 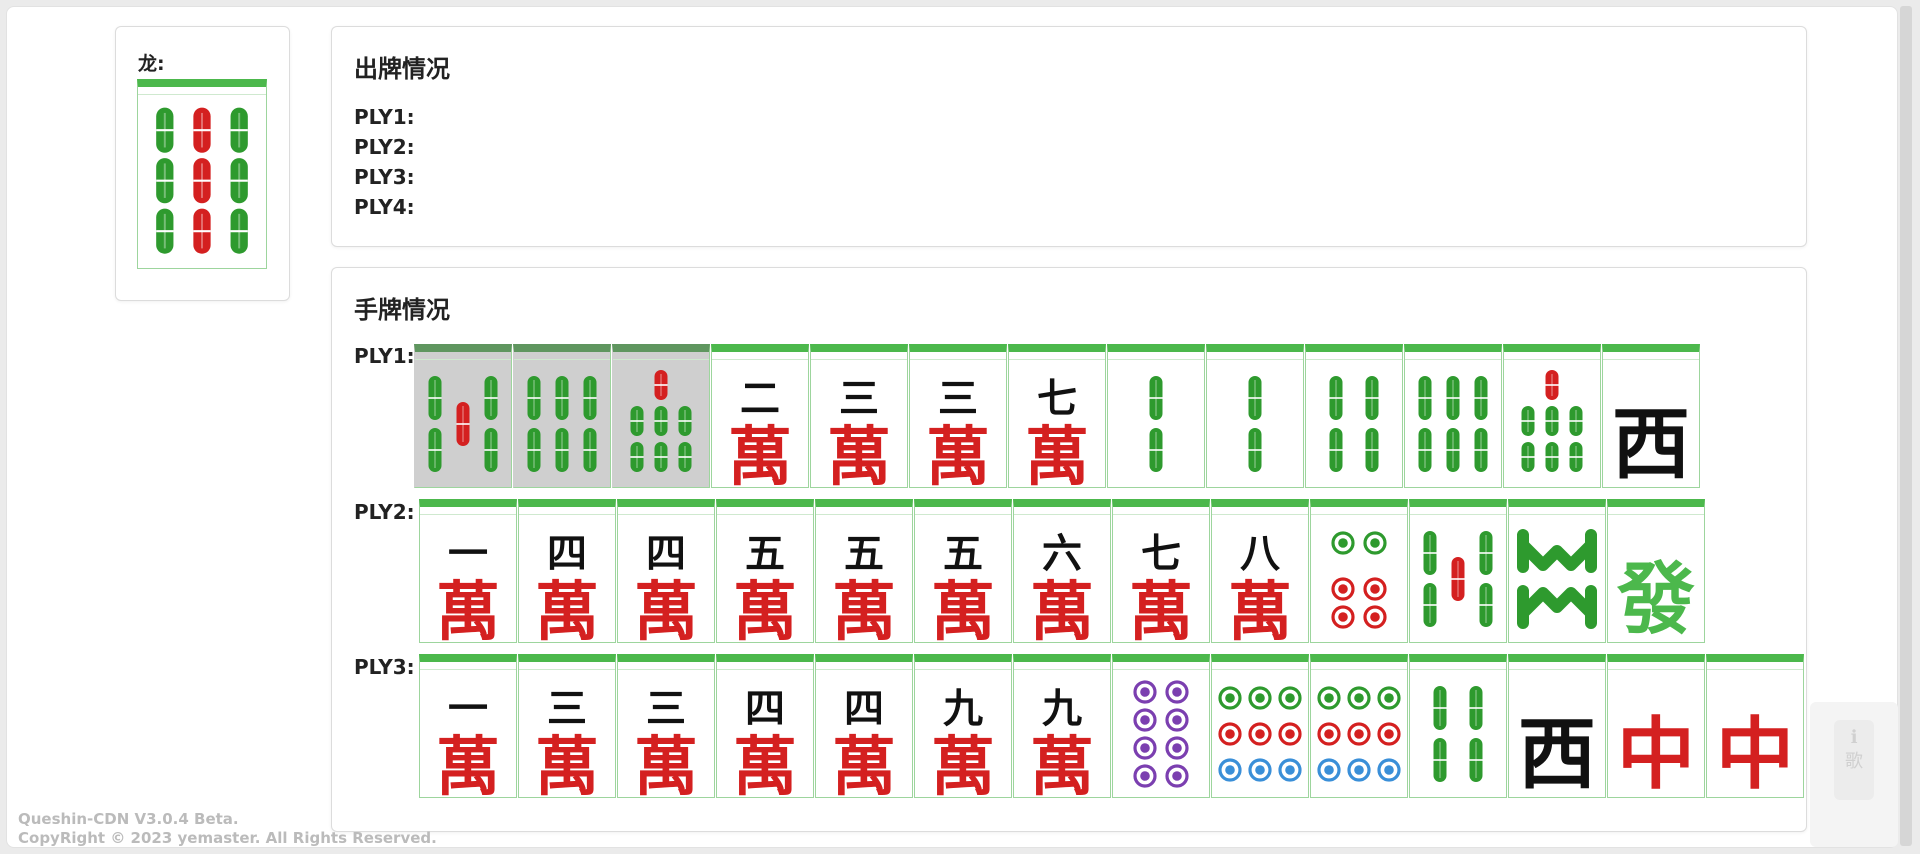 What do you see at coordinates (384, 147) in the screenshot?
I see `discard-ply2-label: PLY2:` at bounding box center [384, 147].